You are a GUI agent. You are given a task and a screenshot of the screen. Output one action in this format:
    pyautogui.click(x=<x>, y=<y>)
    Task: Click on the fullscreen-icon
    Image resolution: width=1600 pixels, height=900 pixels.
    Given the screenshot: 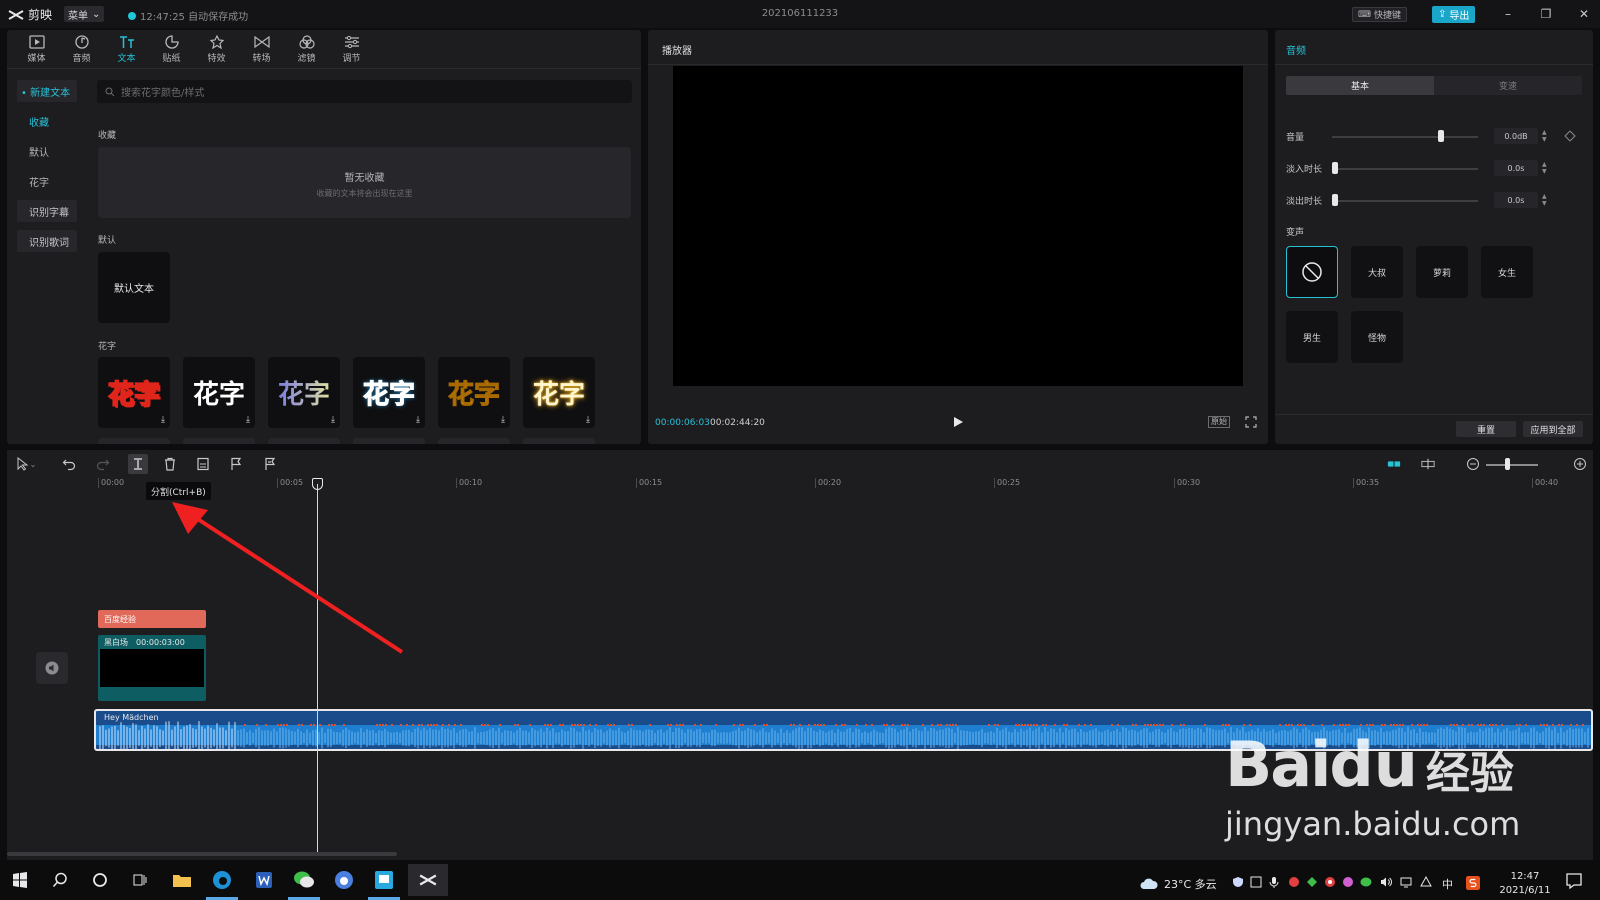 What is the action you would take?
    pyautogui.click(x=1251, y=422)
    